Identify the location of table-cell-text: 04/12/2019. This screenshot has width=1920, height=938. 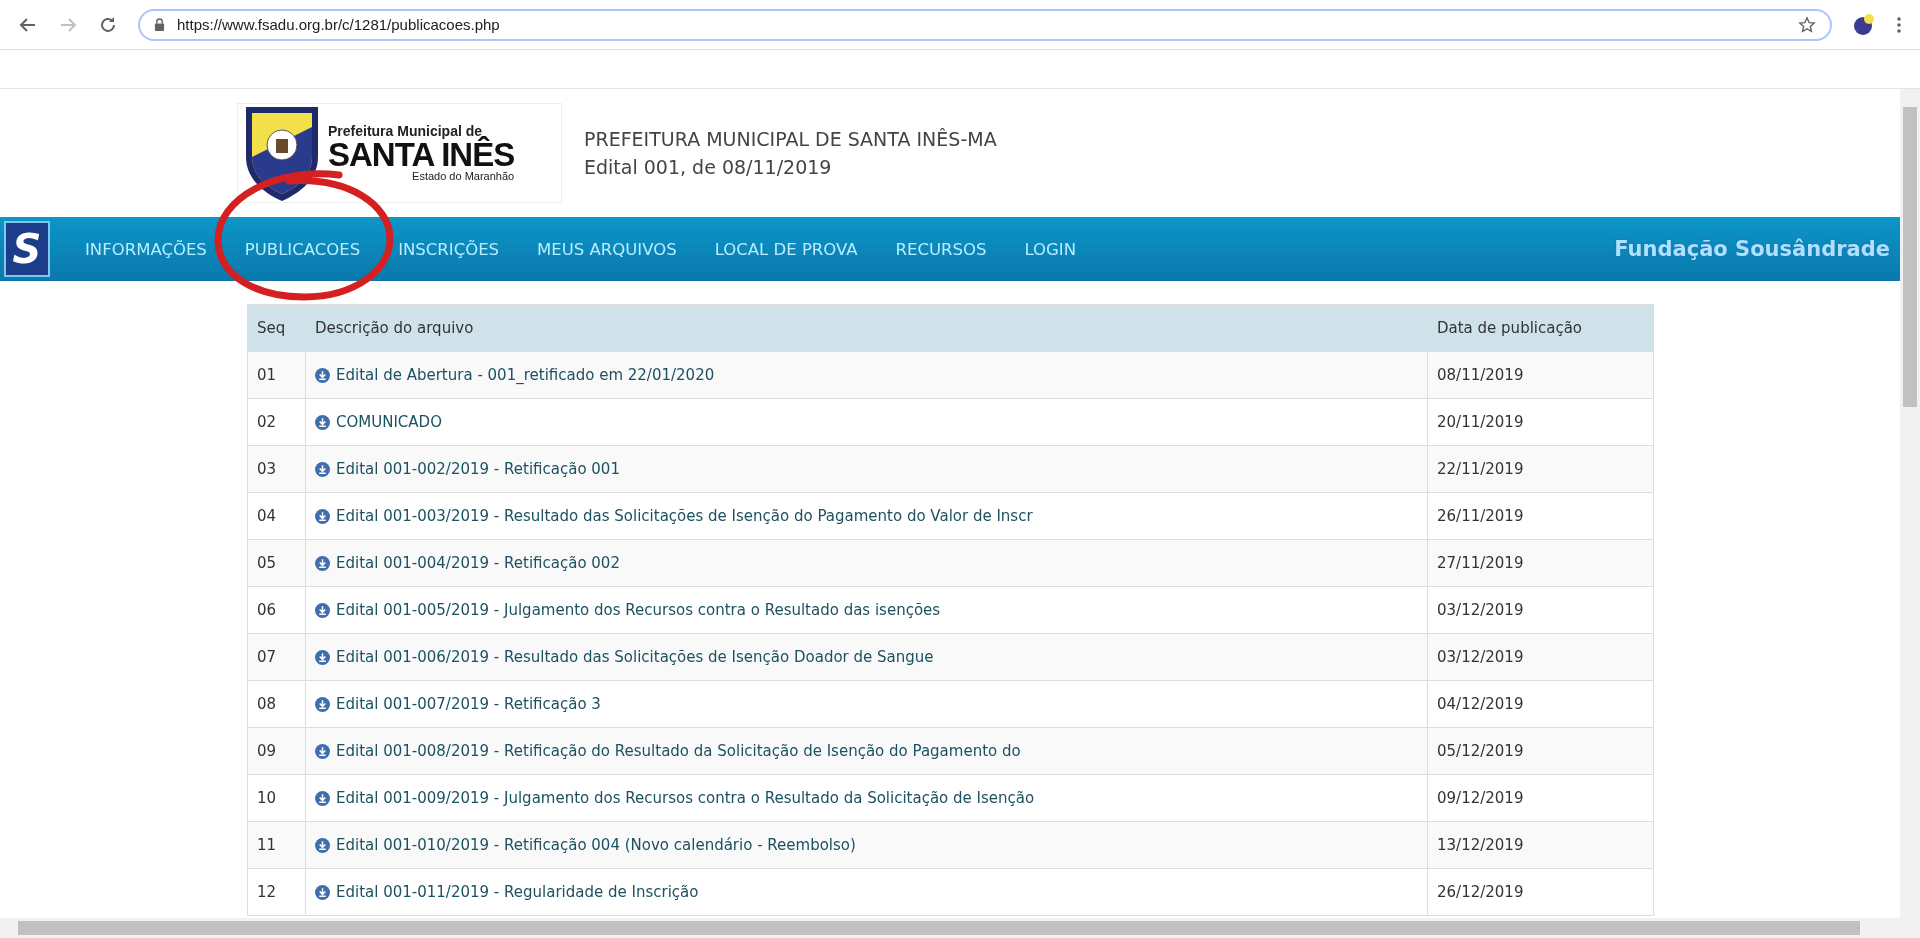
(1480, 704).